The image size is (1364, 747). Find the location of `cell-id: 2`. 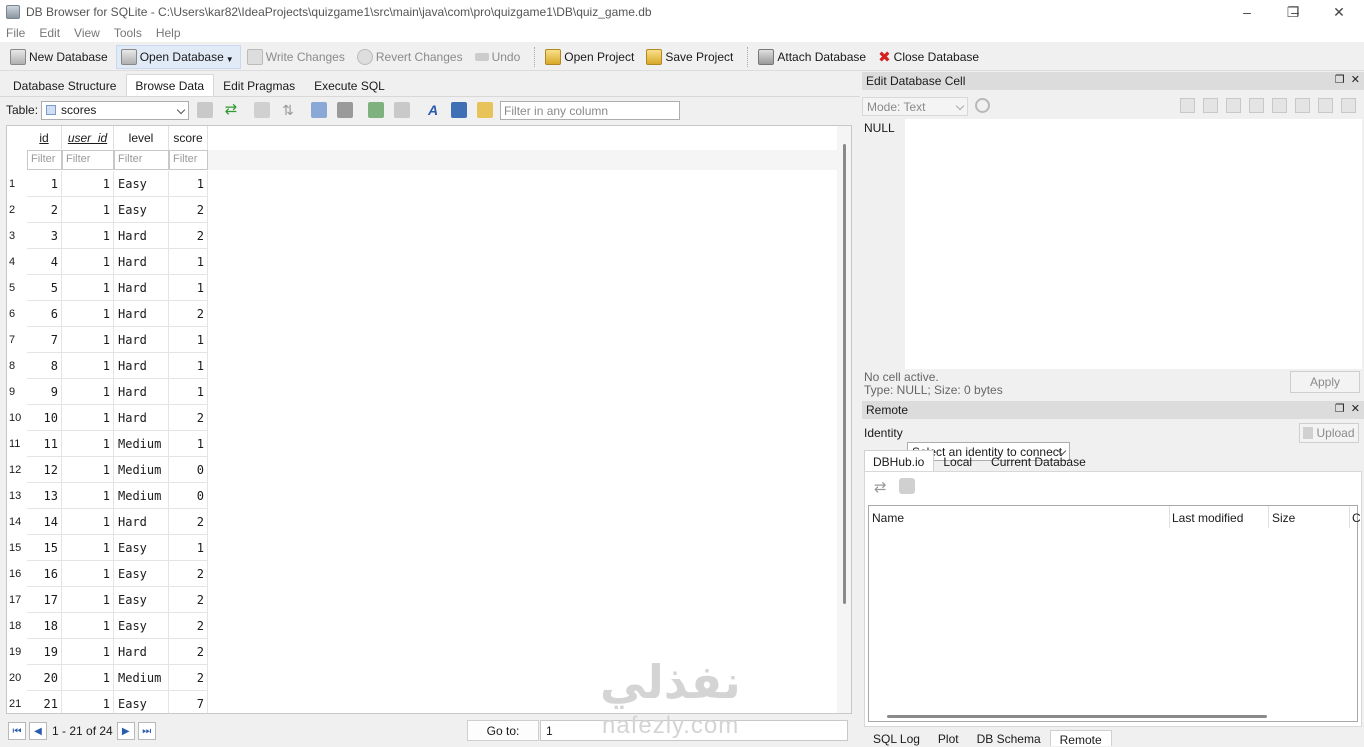

cell-id: 2 is located at coordinates (44, 210).